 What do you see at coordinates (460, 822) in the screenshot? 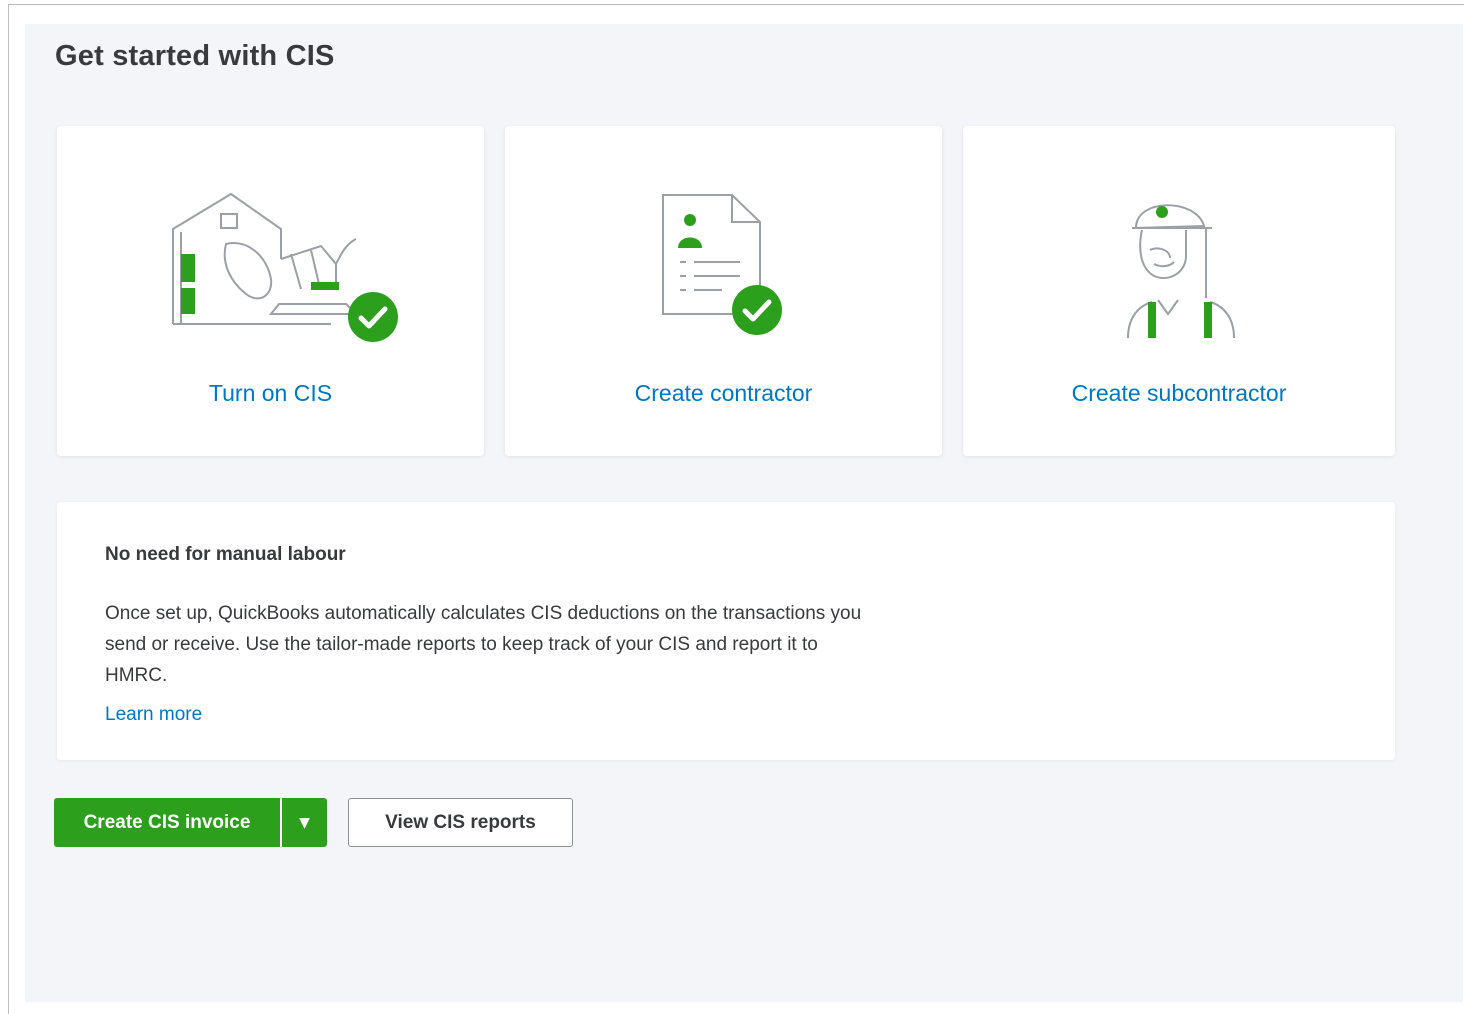
I see `view-cis-reports-button: View CIS reports` at bounding box center [460, 822].